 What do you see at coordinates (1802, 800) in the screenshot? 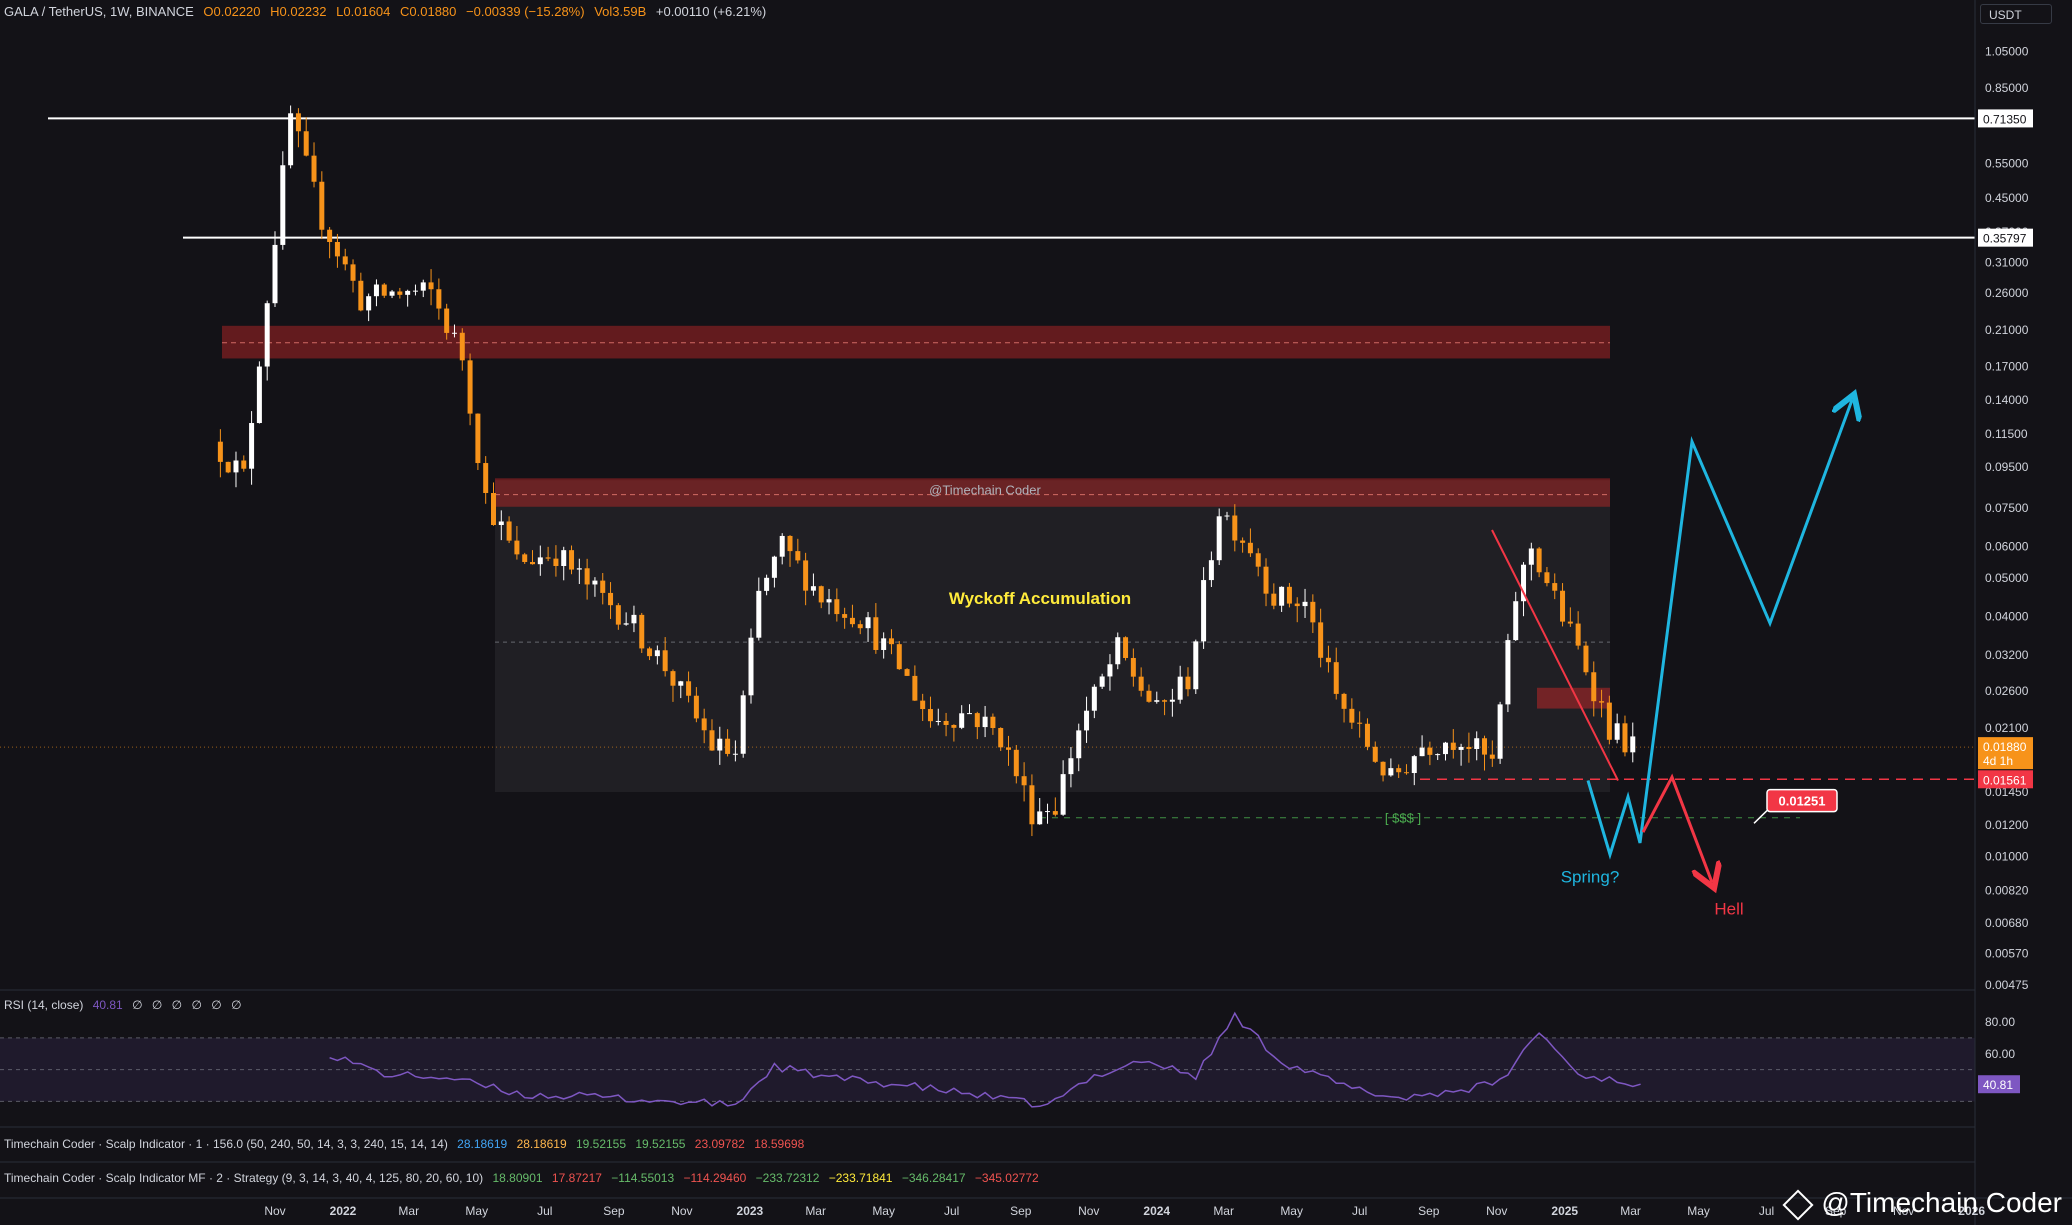
I see `target-price-badge: 0.01251` at bounding box center [1802, 800].